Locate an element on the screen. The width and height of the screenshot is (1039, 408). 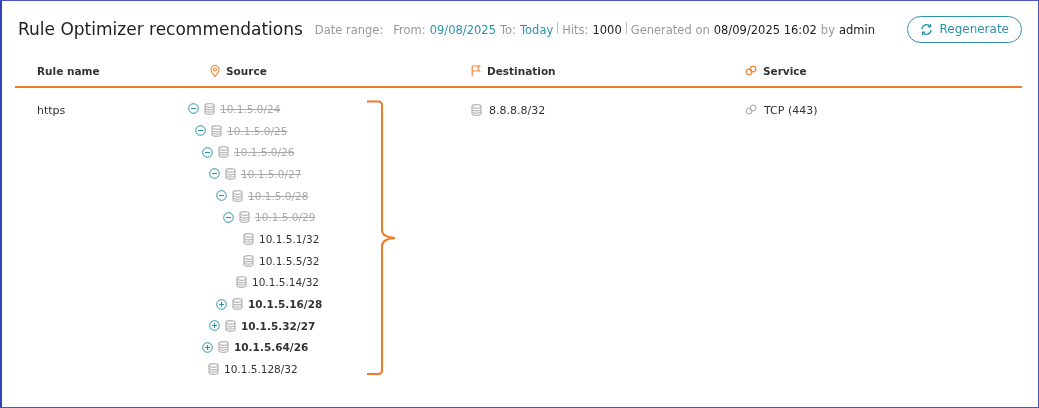
subnet-label: 10.1.5.128/32 is located at coordinates (261, 369).